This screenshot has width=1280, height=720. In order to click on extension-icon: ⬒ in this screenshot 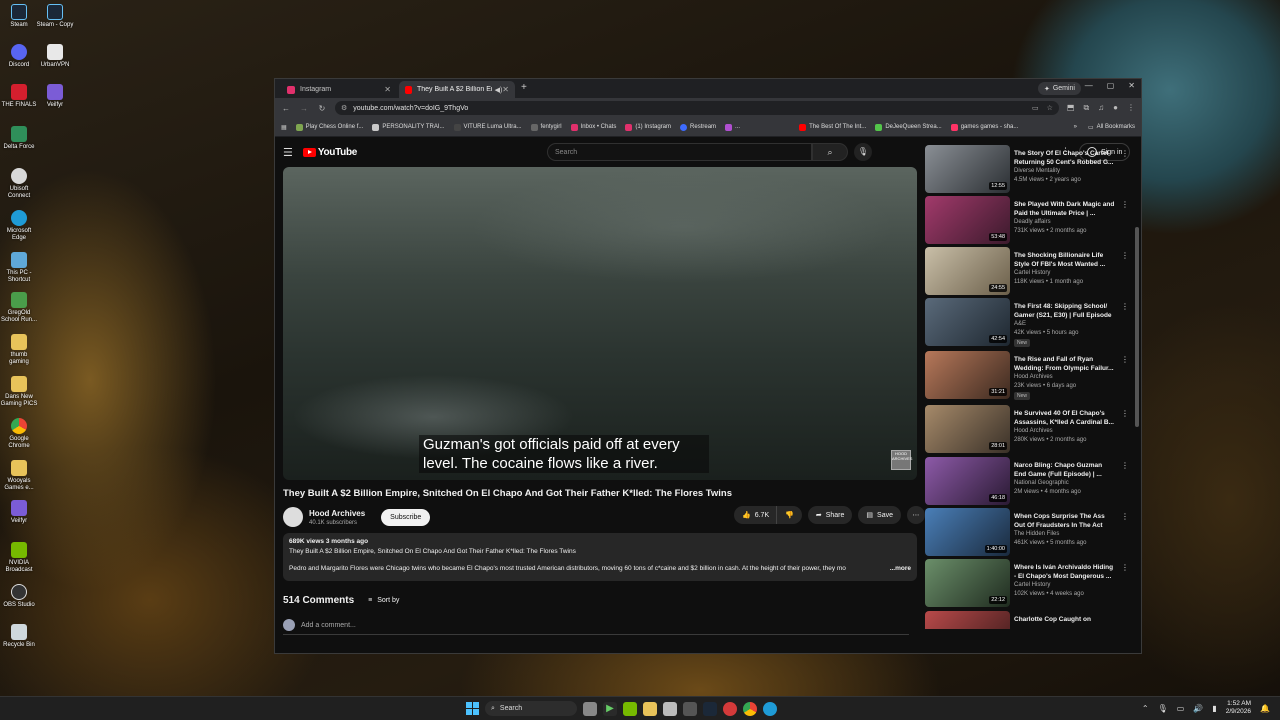, I will do `click(1071, 108)`.